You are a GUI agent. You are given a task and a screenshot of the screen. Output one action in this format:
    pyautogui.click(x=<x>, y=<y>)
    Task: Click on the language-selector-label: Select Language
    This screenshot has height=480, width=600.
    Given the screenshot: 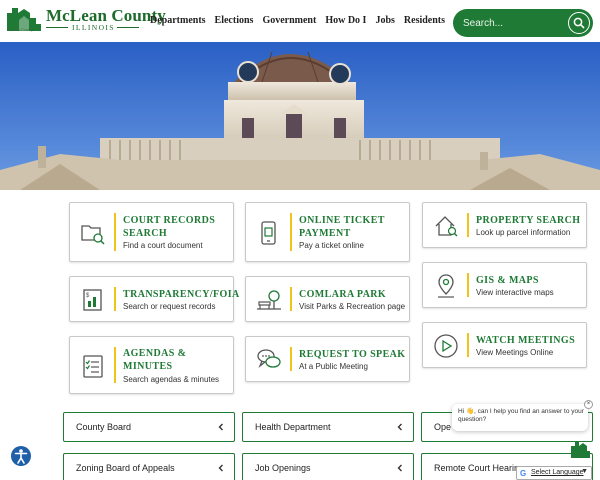 What is the action you would take?
    pyautogui.click(x=557, y=472)
    